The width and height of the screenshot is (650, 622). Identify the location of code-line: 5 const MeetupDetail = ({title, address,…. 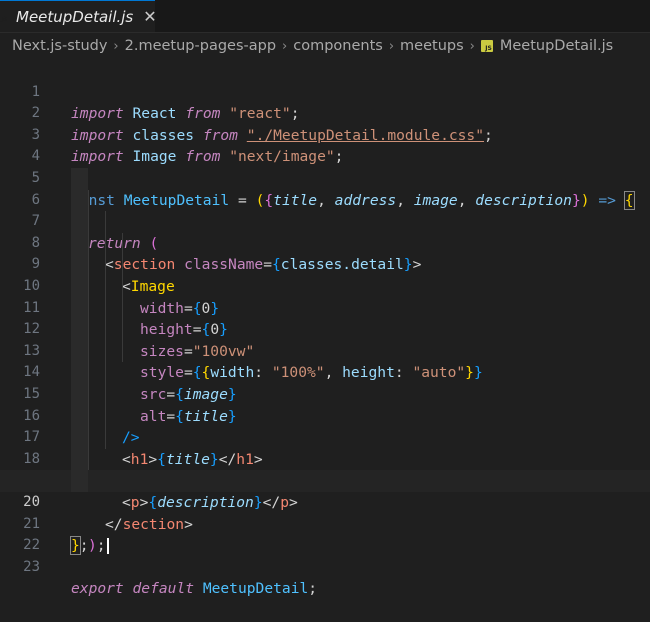
(325, 178).